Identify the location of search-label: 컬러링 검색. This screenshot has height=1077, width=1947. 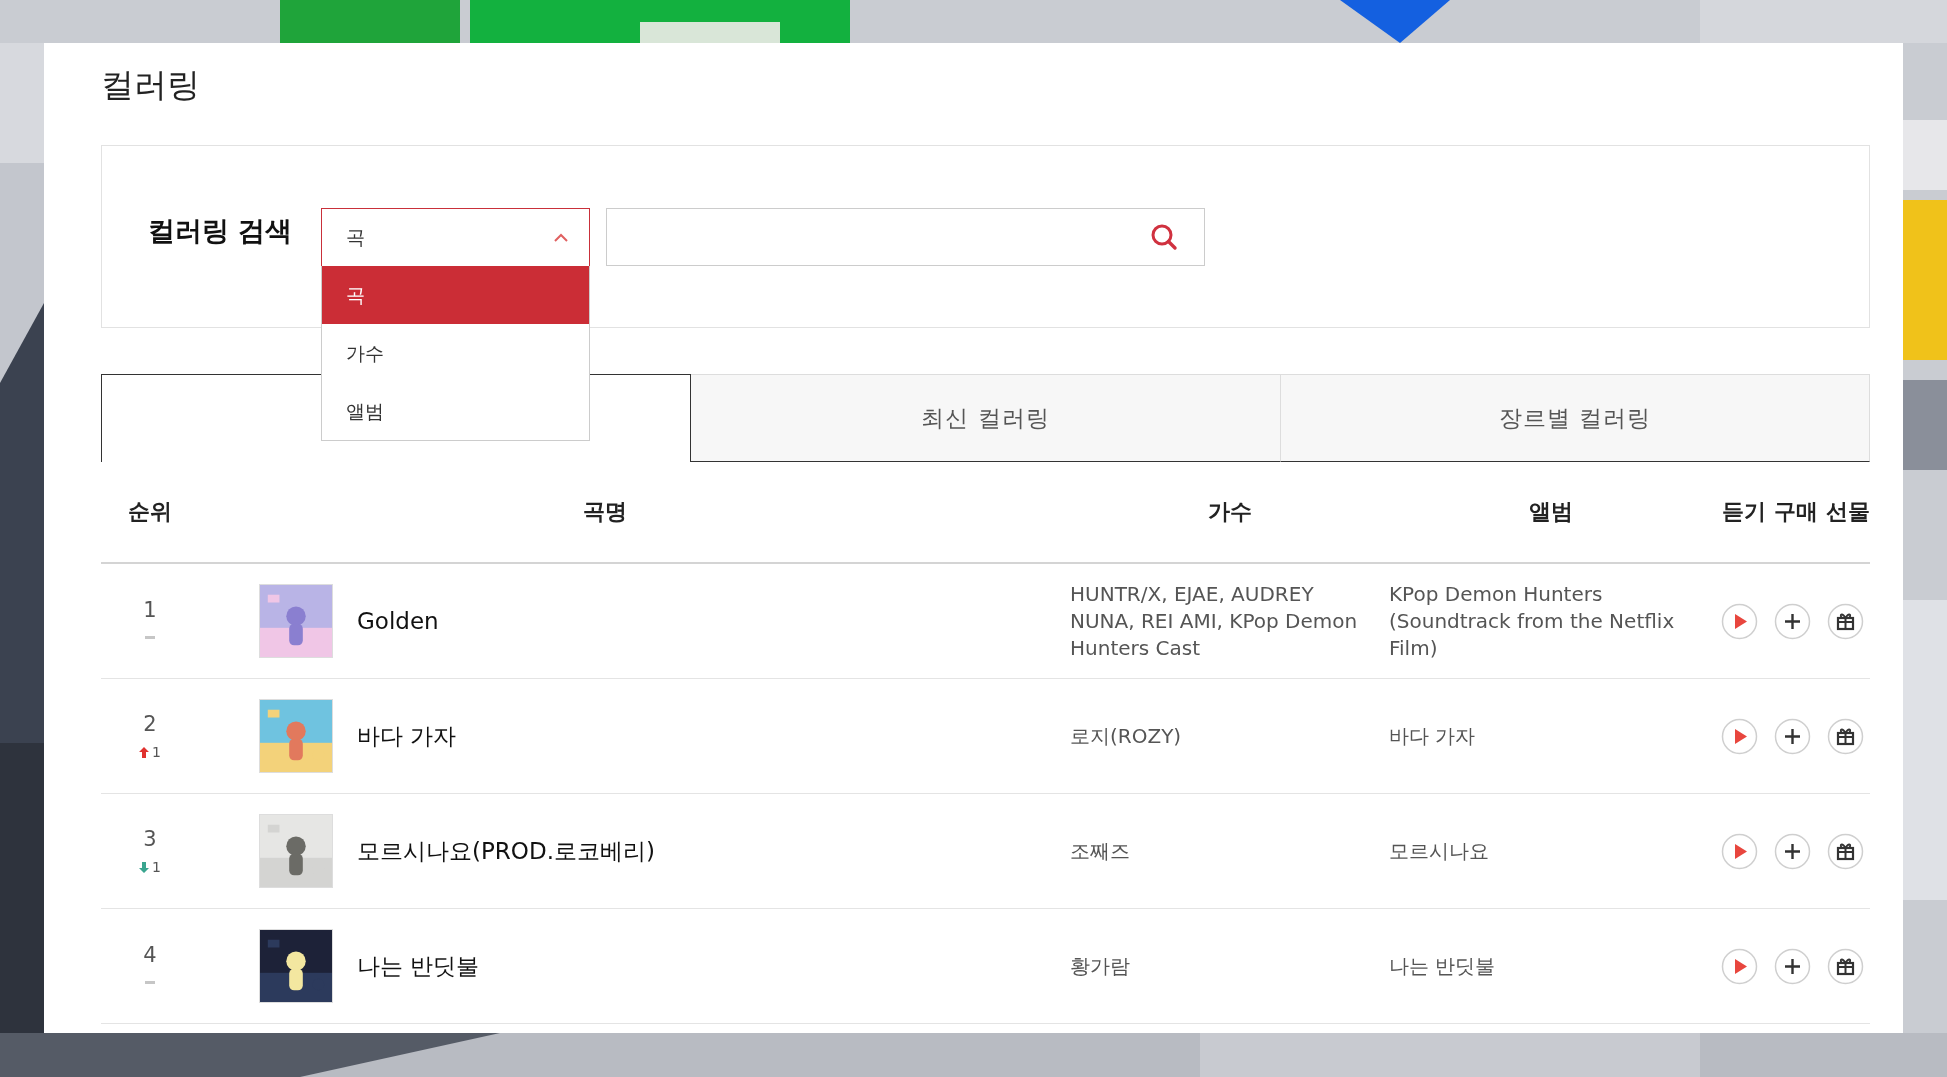
(221, 231).